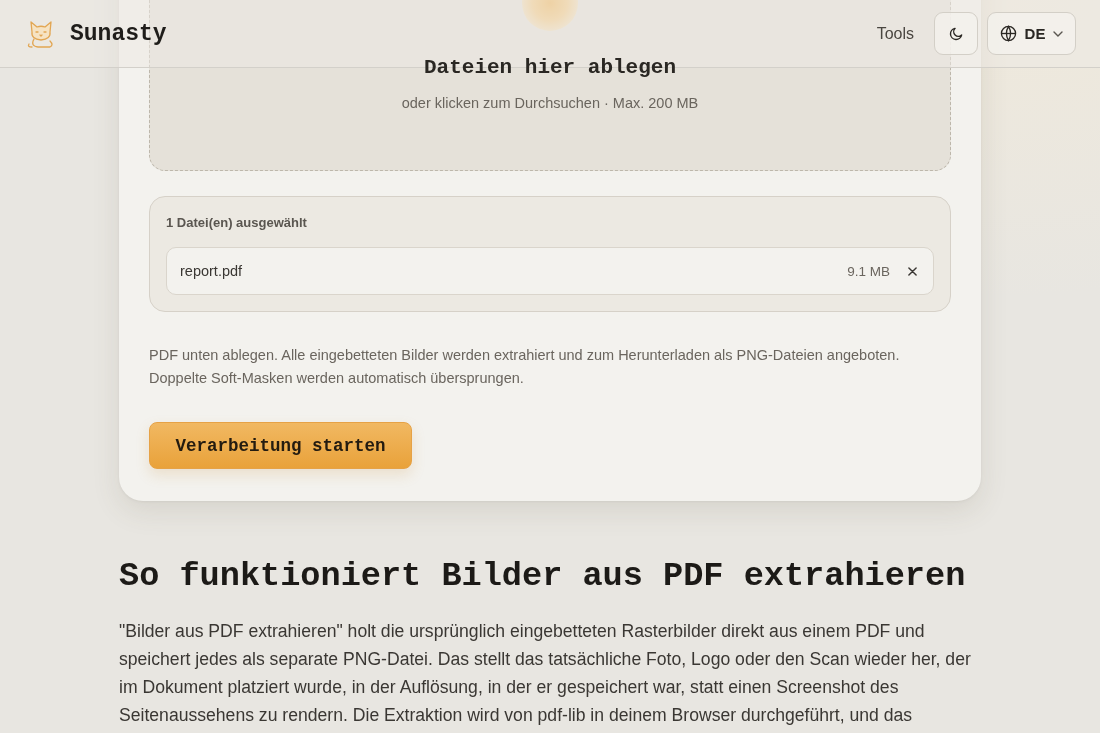  What do you see at coordinates (868, 271) in the screenshot?
I see `file-size: 9.1 MB` at bounding box center [868, 271].